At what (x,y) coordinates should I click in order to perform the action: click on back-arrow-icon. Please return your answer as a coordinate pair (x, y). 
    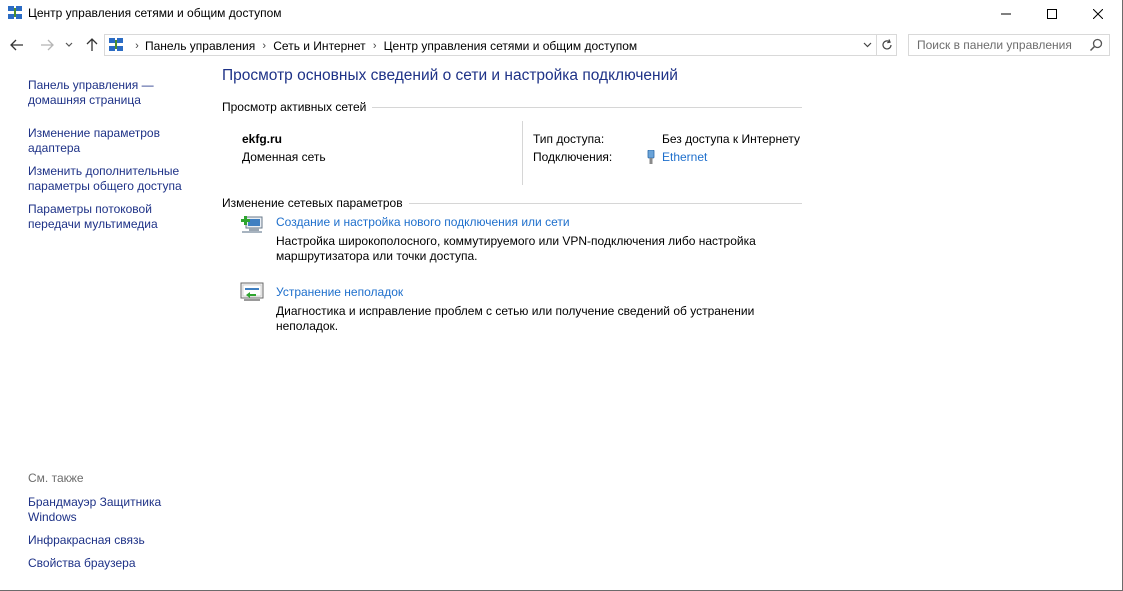
    Looking at the image, I should click on (16, 45).